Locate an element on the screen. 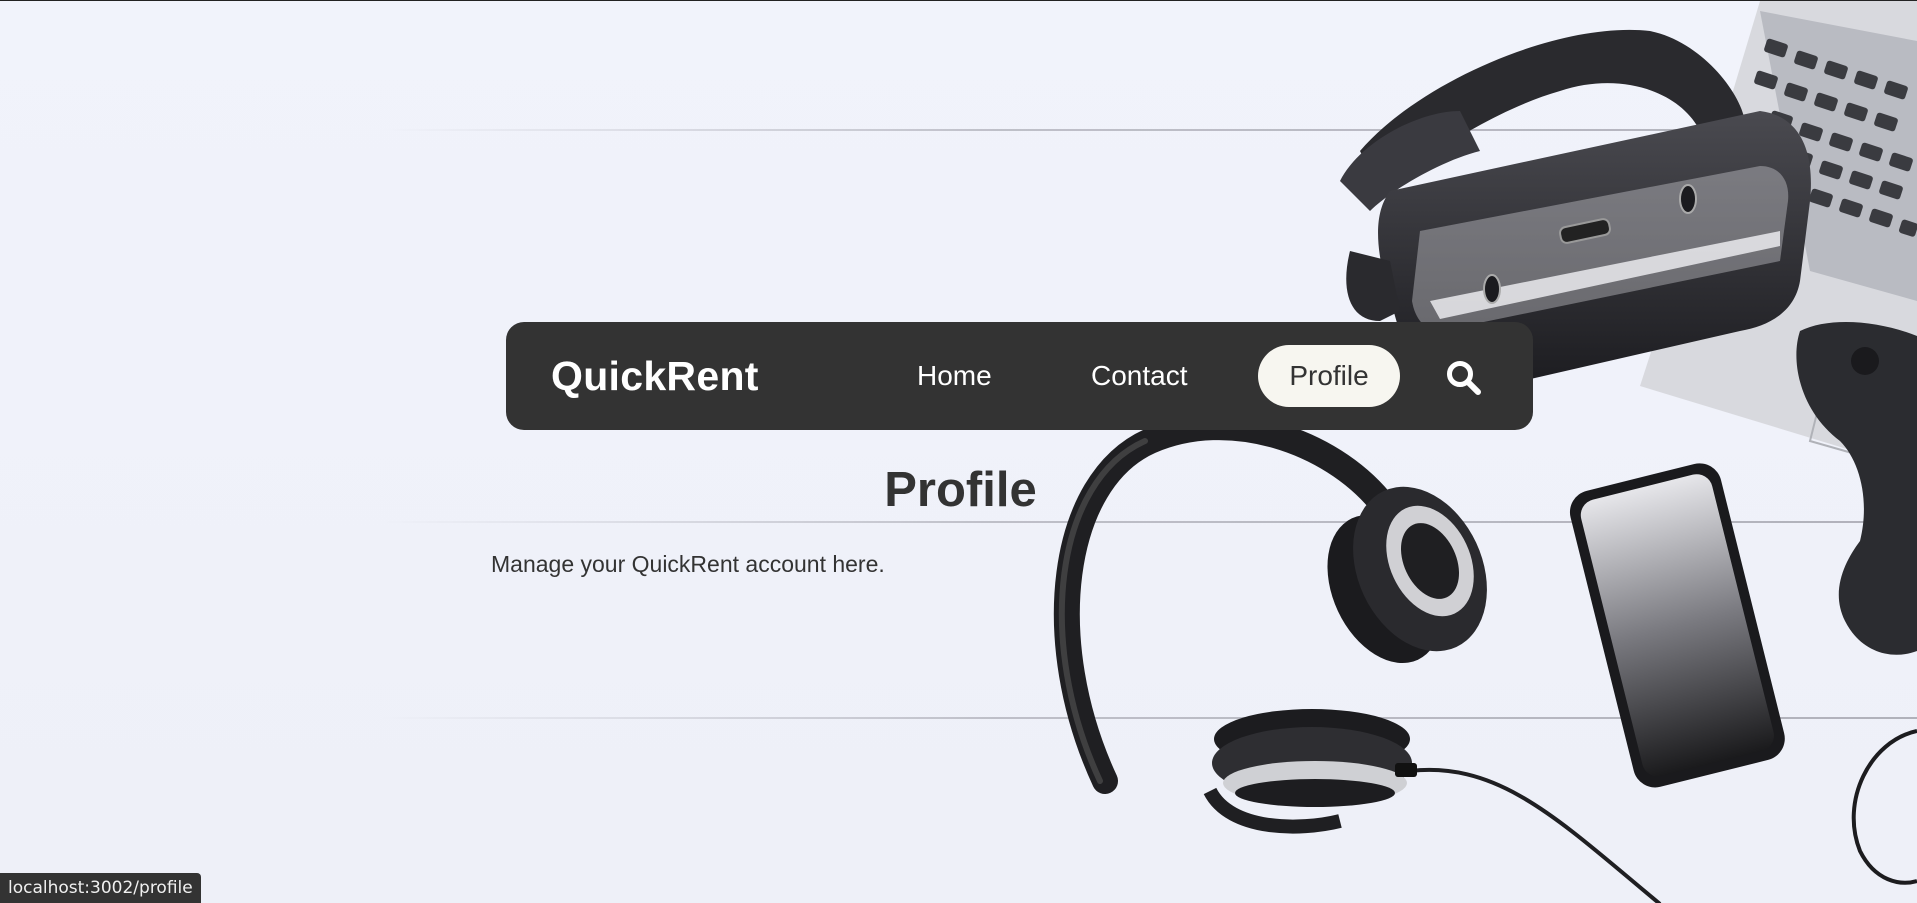  page-title-text: Profile is located at coordinates (960, 490).